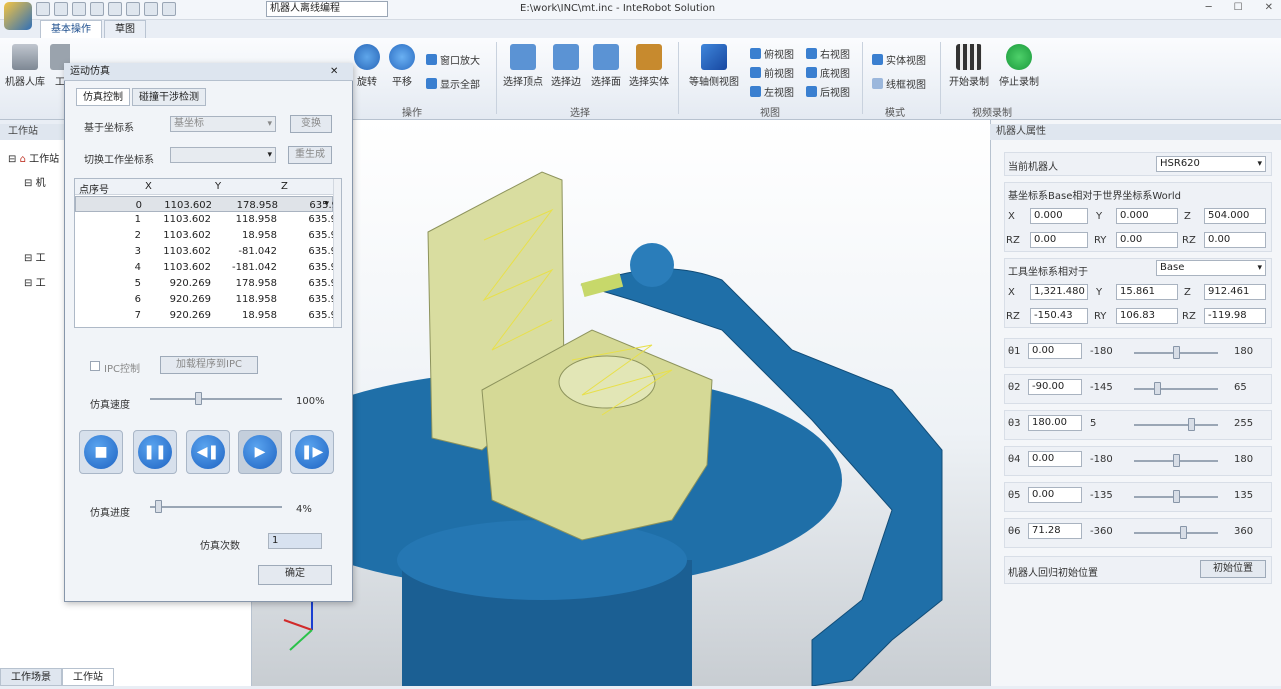 This screenshot has height=689, width=1281. What do you see at coordinates (969, 66) in the screenshot?
I see `start-record-button: 开始录制` at bounding box center [969, 66].